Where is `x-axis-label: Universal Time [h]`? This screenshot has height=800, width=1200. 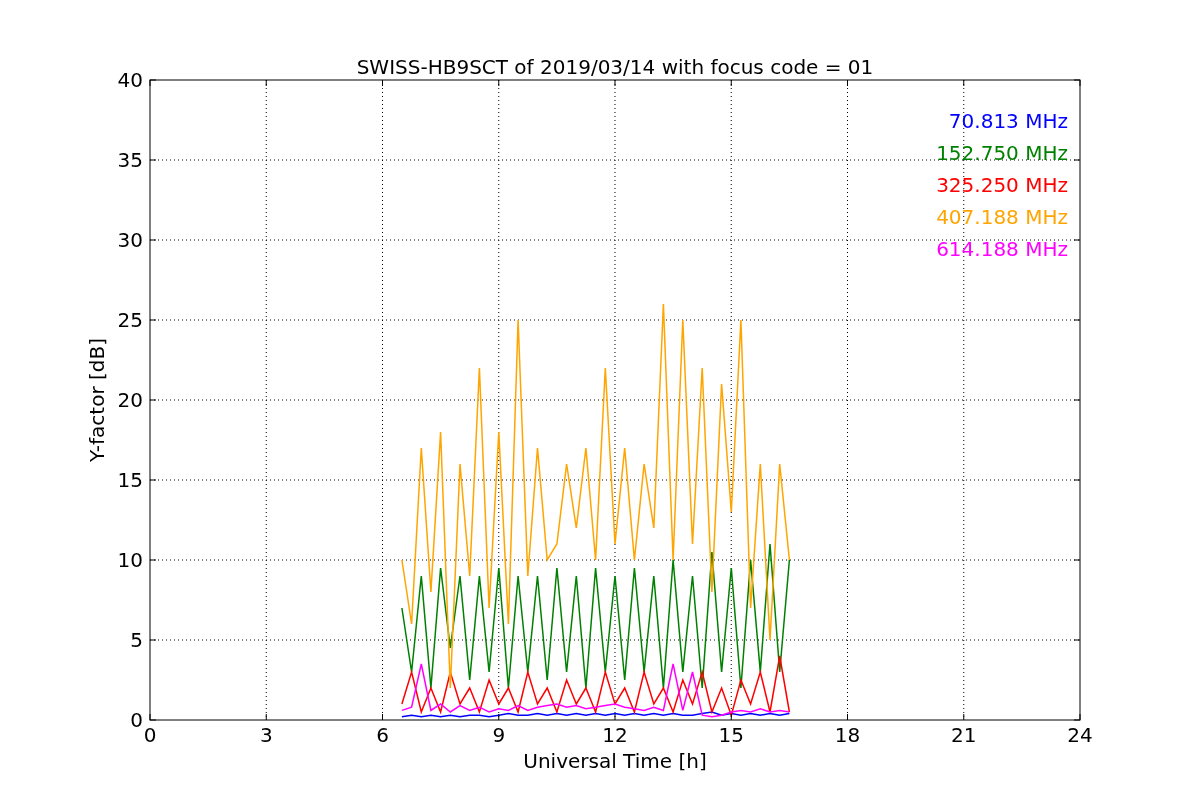 x-axis-label: Universal Time [h] is located at coordinates (615, 761).